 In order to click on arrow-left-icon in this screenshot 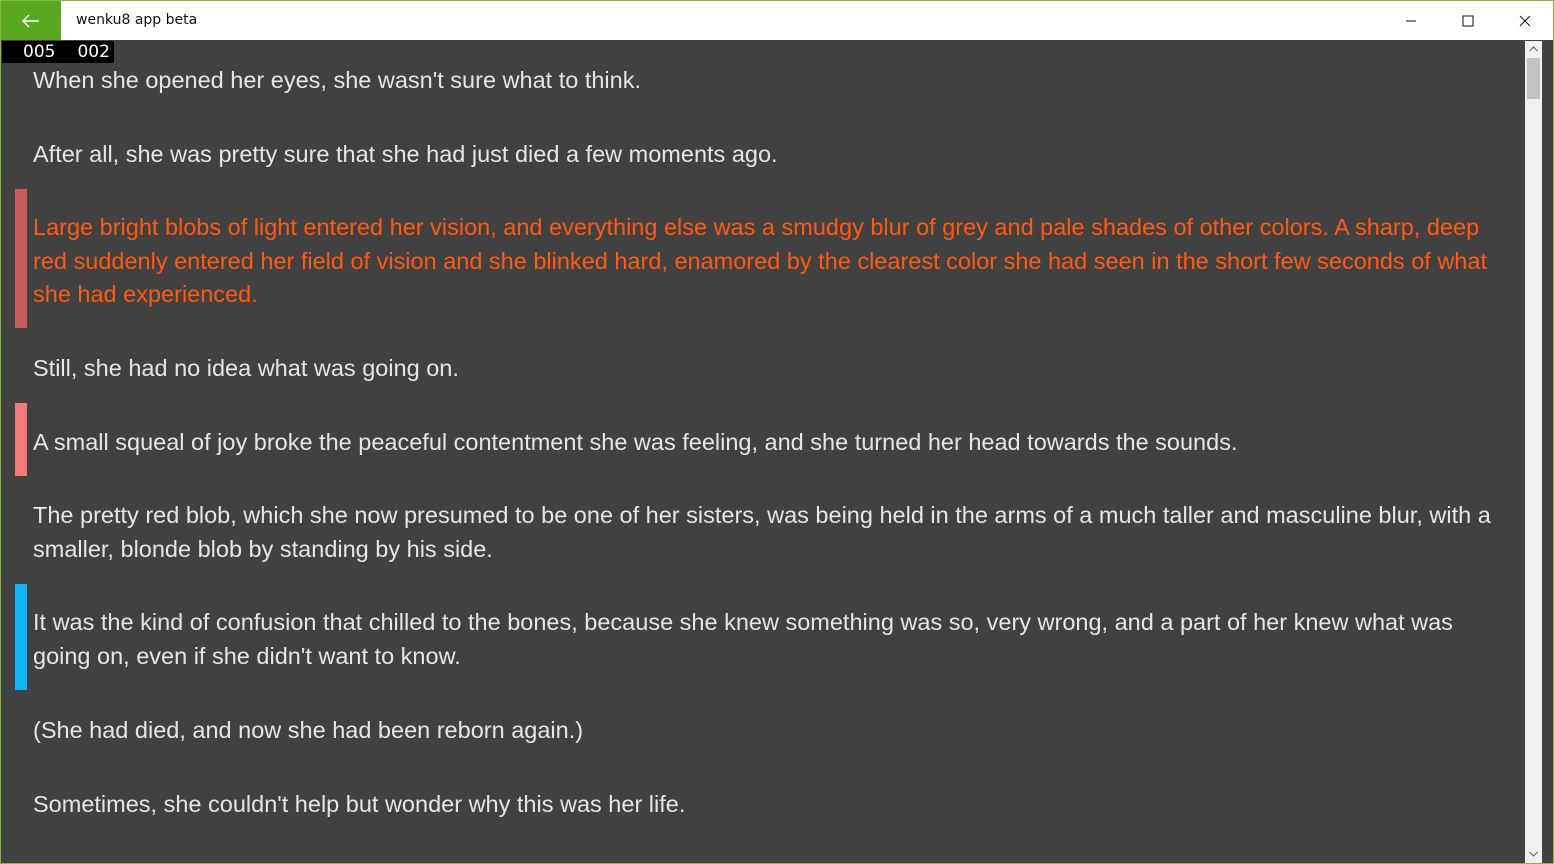, I will do `click(31, 21)`.